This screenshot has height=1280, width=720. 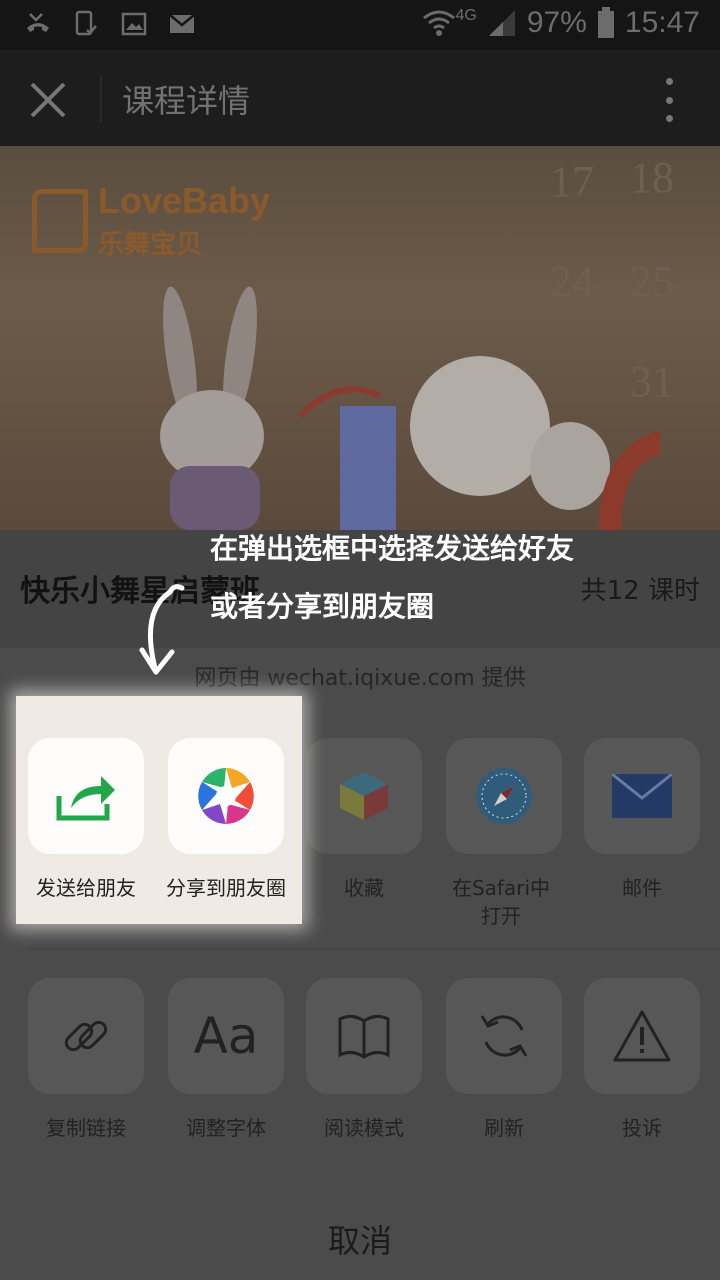 I want to click on action-label: 调整字体, so click(x=226, y=1128).